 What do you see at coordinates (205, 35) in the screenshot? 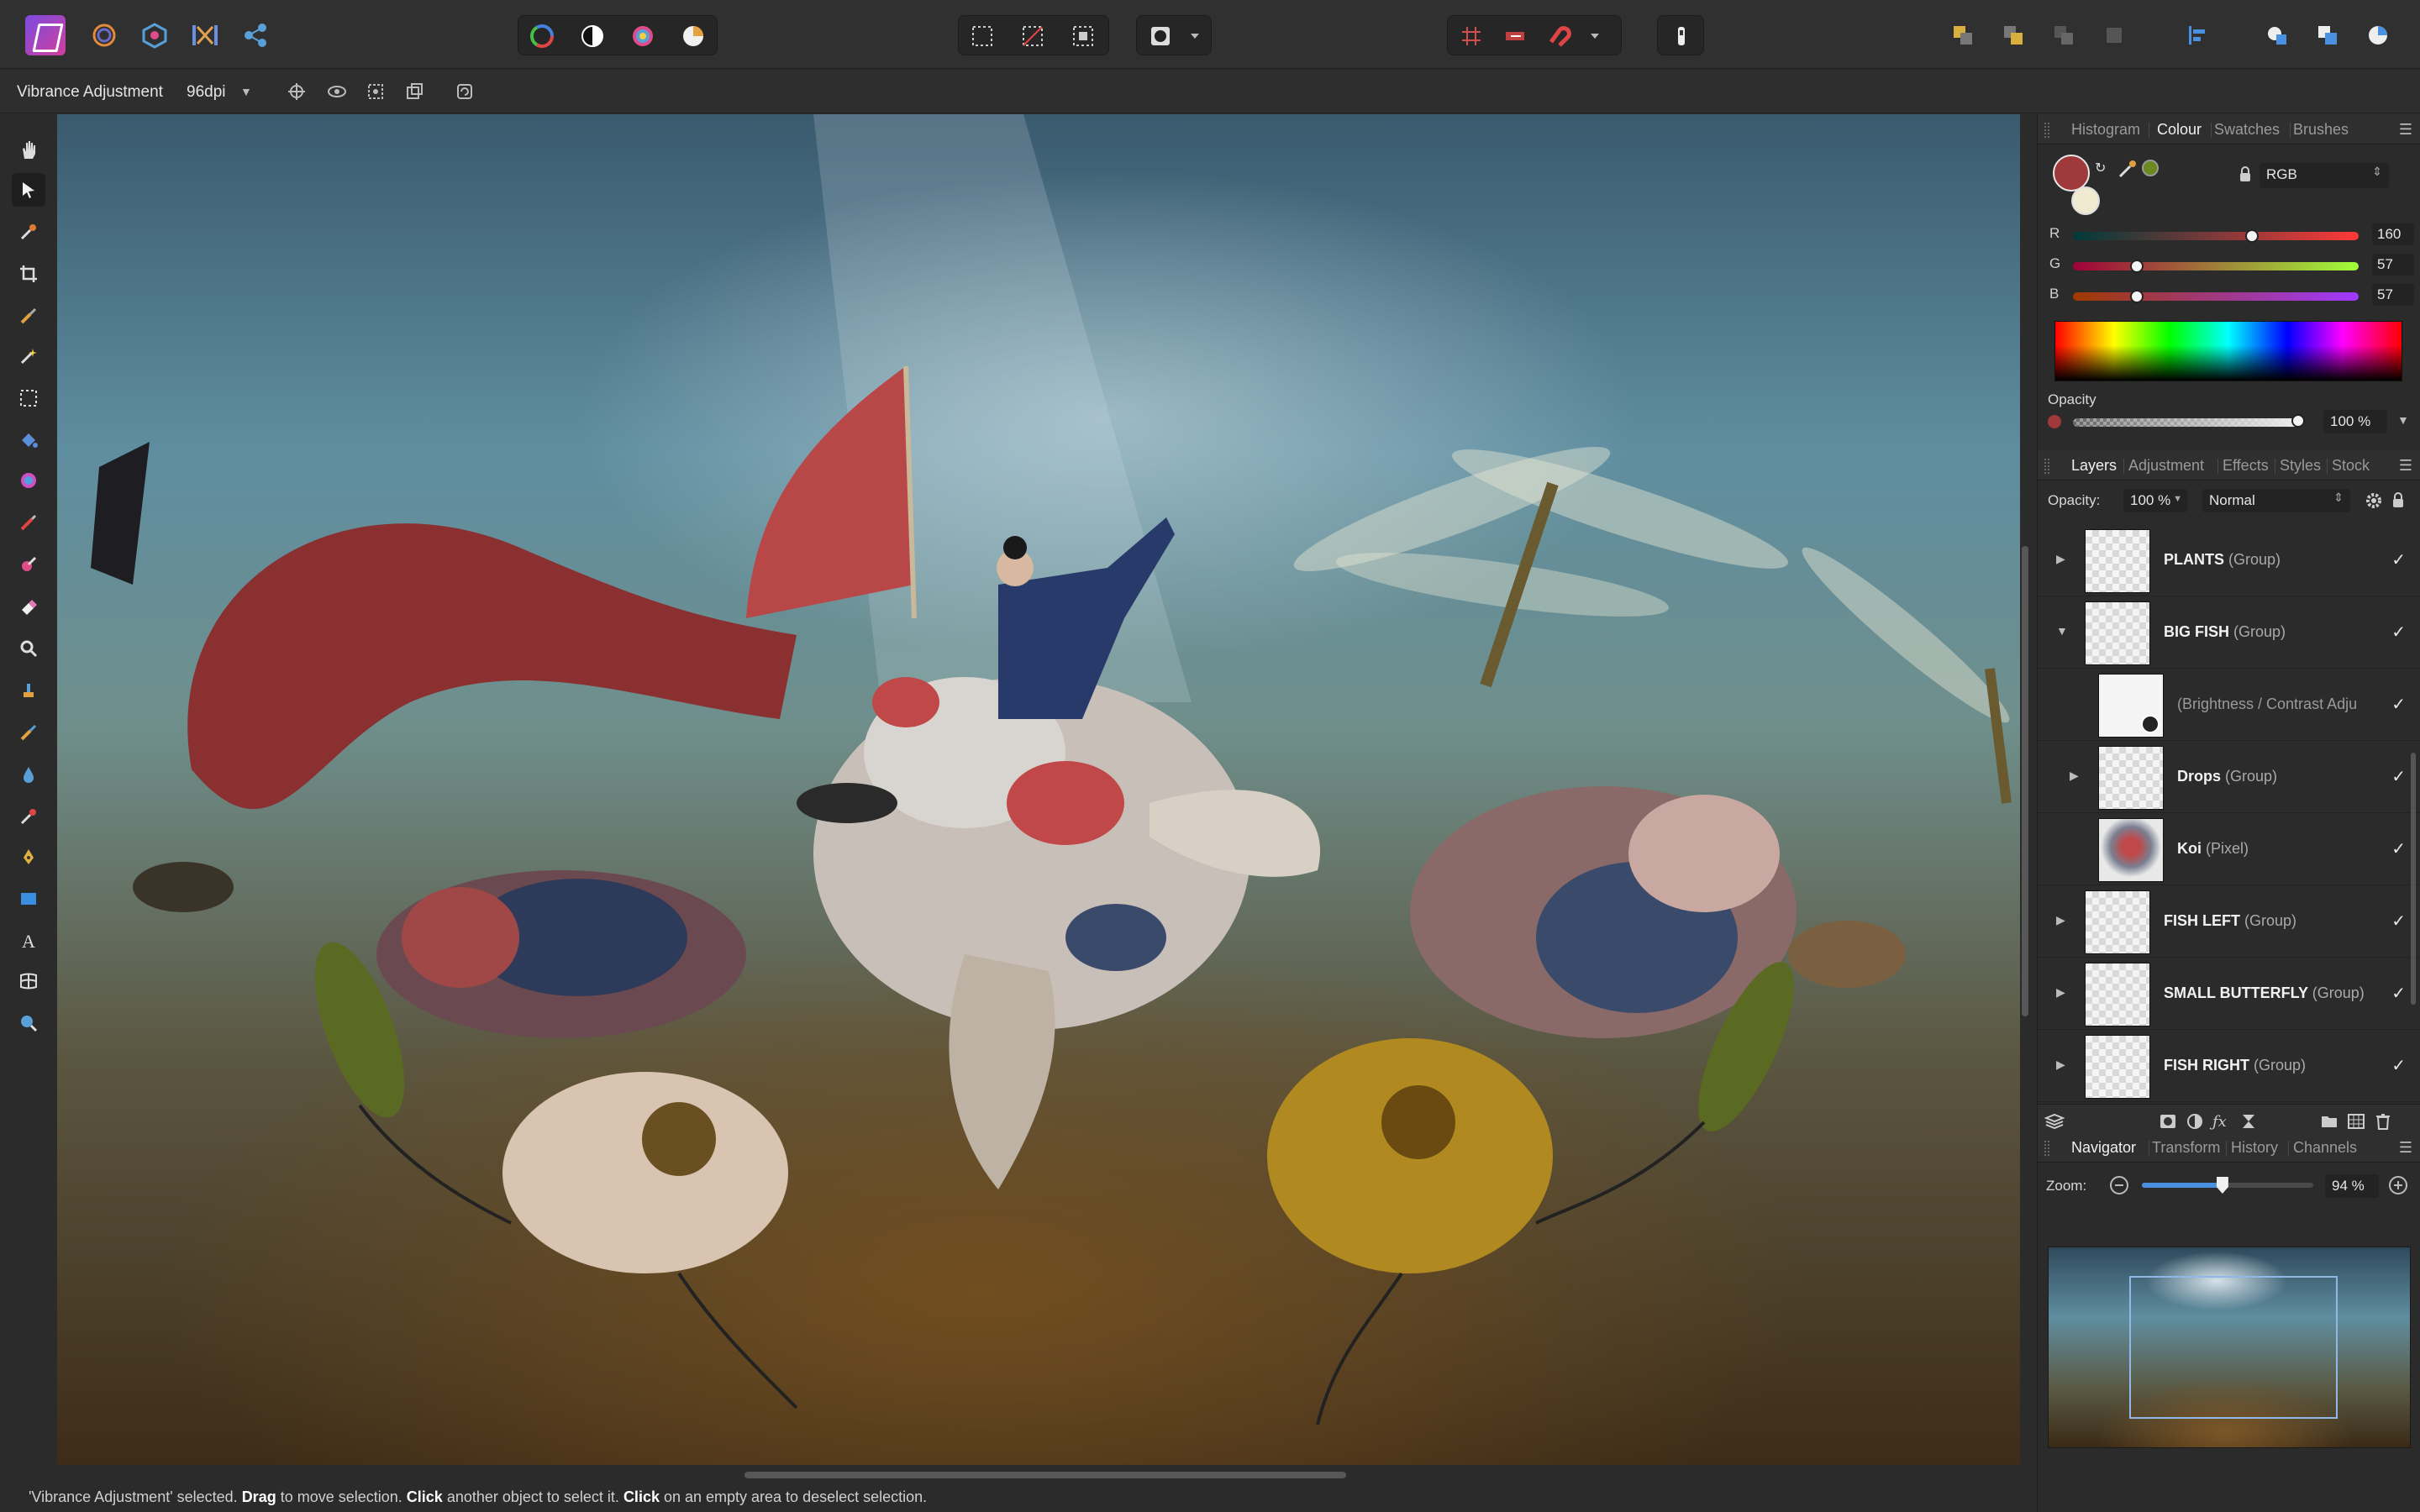
I see `tone-mapping-persona-icon` at bounding box center [205, 35].